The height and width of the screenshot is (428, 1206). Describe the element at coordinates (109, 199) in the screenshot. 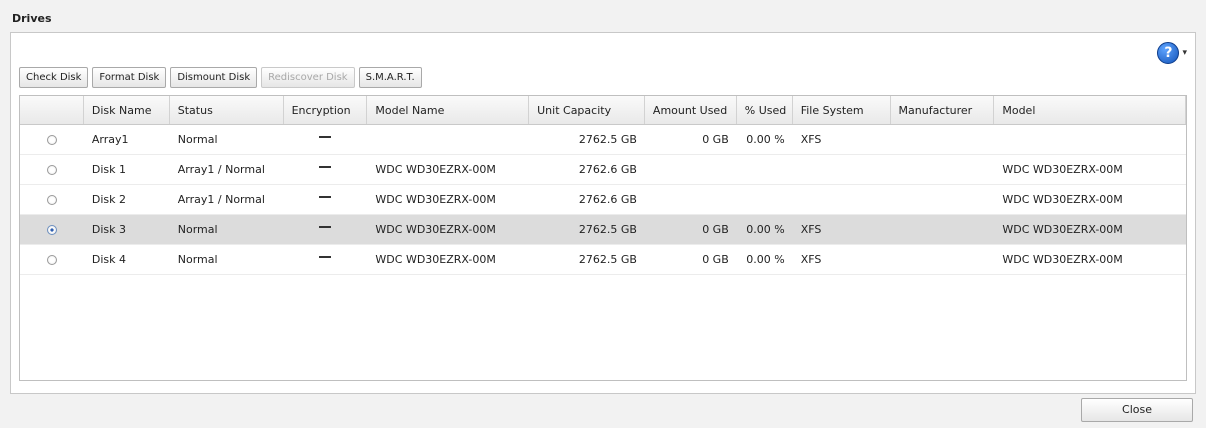

I see `disk-name: Disk 2` at that location.